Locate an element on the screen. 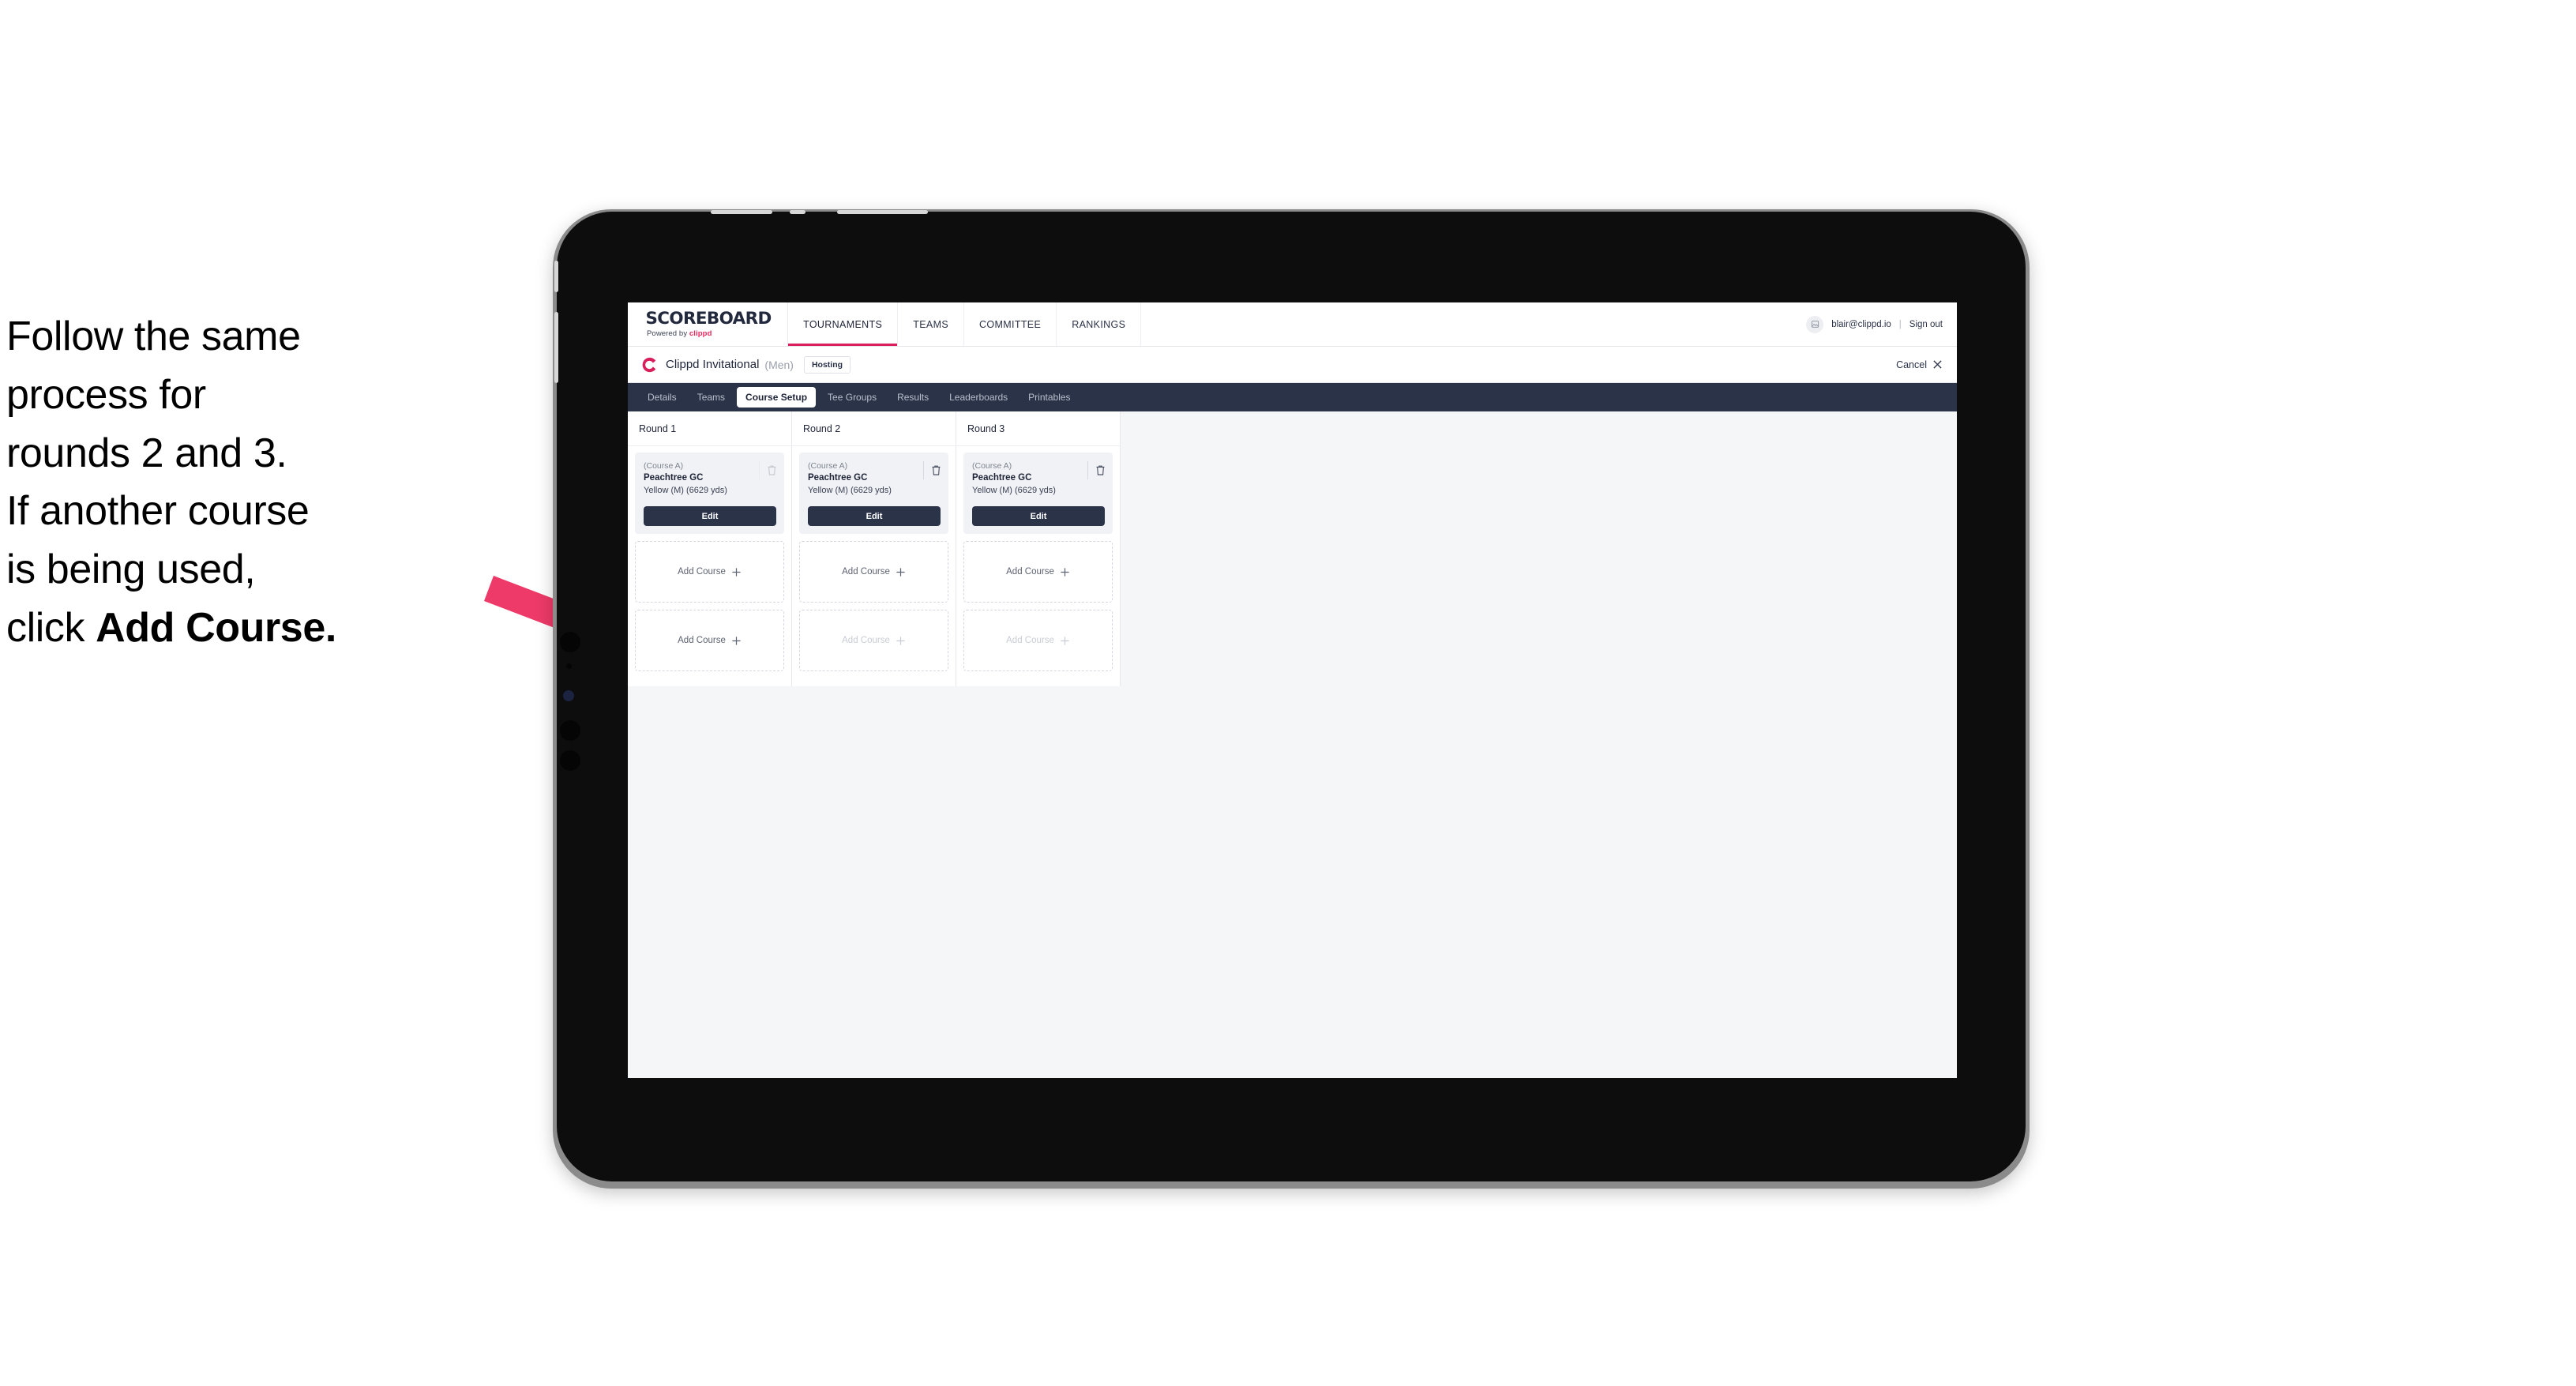 The image size is (2576, 1386). close-x-icon is located at coordinates (1937, 364).